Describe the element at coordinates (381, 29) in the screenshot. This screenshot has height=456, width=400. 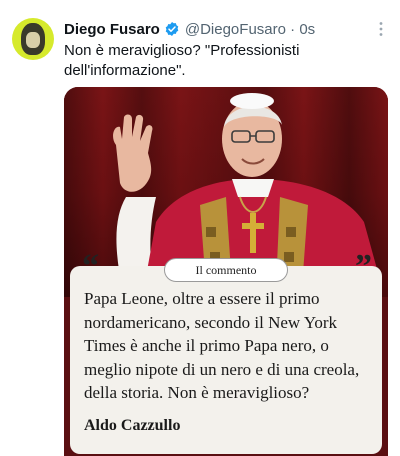
I see `more-vertical-icon` at that location.